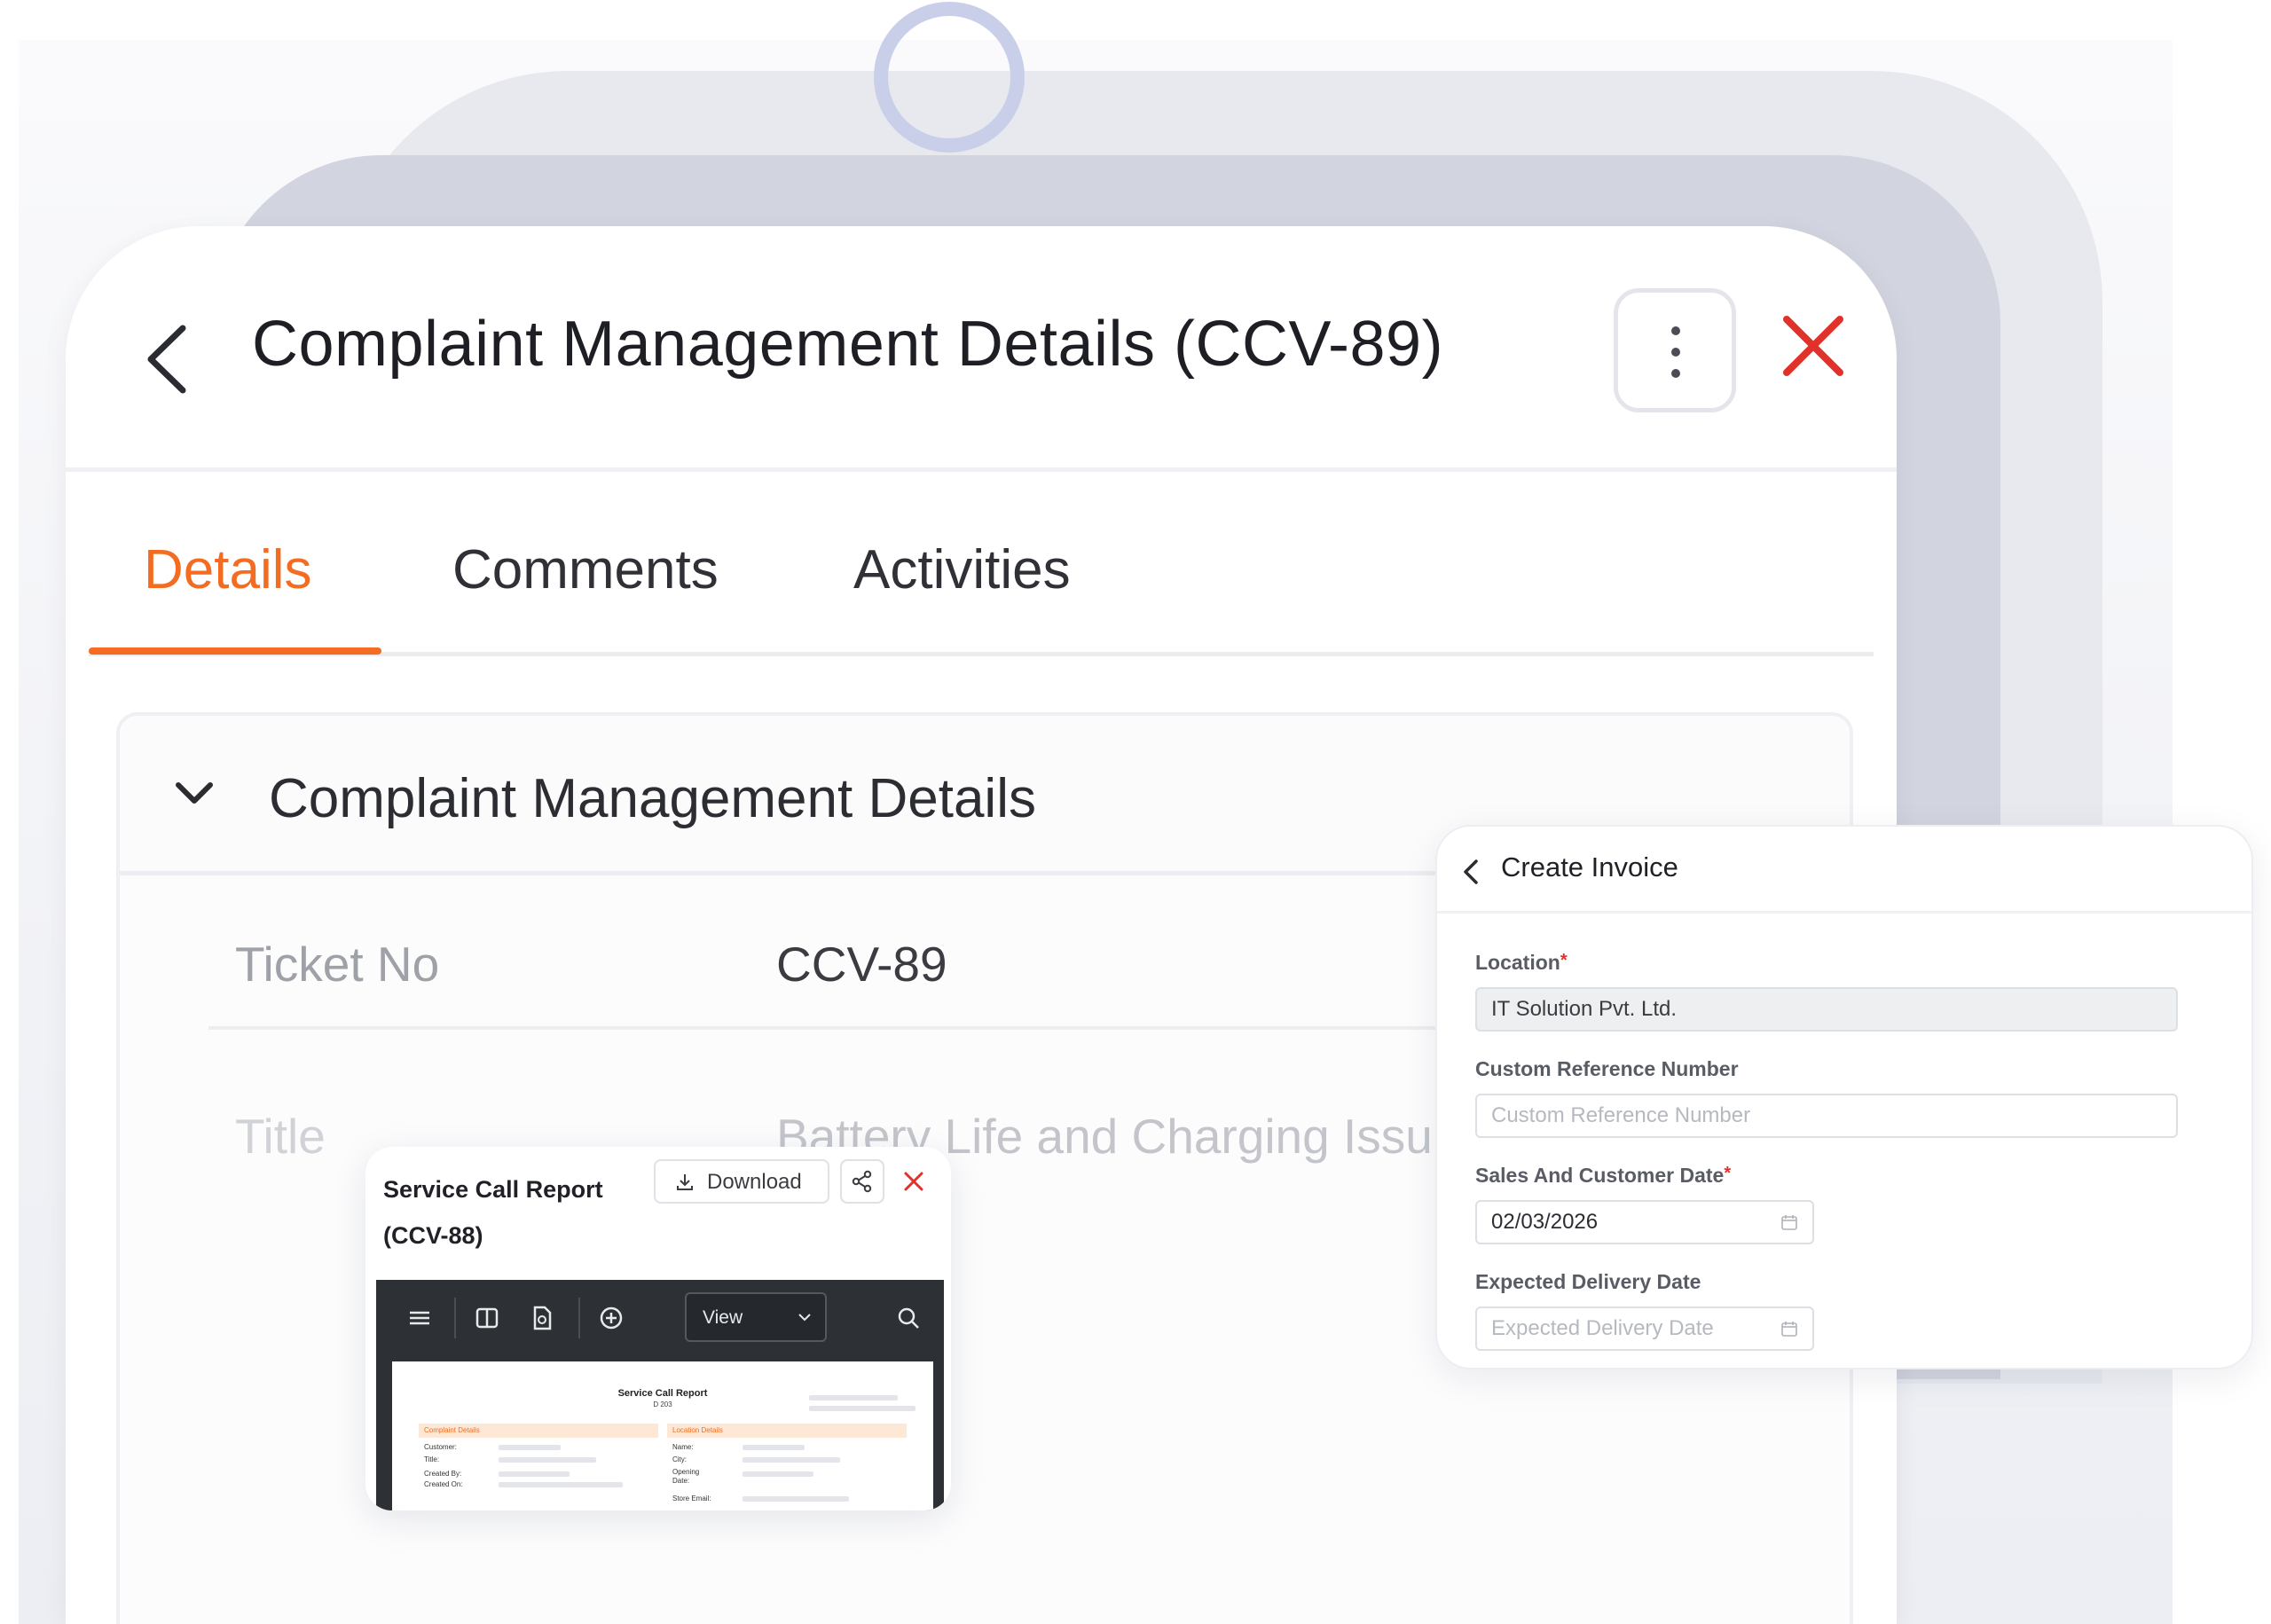 The height and width of the screenshot is (1624, 2271). I want to click on doc-label: Customer:, so click(440, 1447).